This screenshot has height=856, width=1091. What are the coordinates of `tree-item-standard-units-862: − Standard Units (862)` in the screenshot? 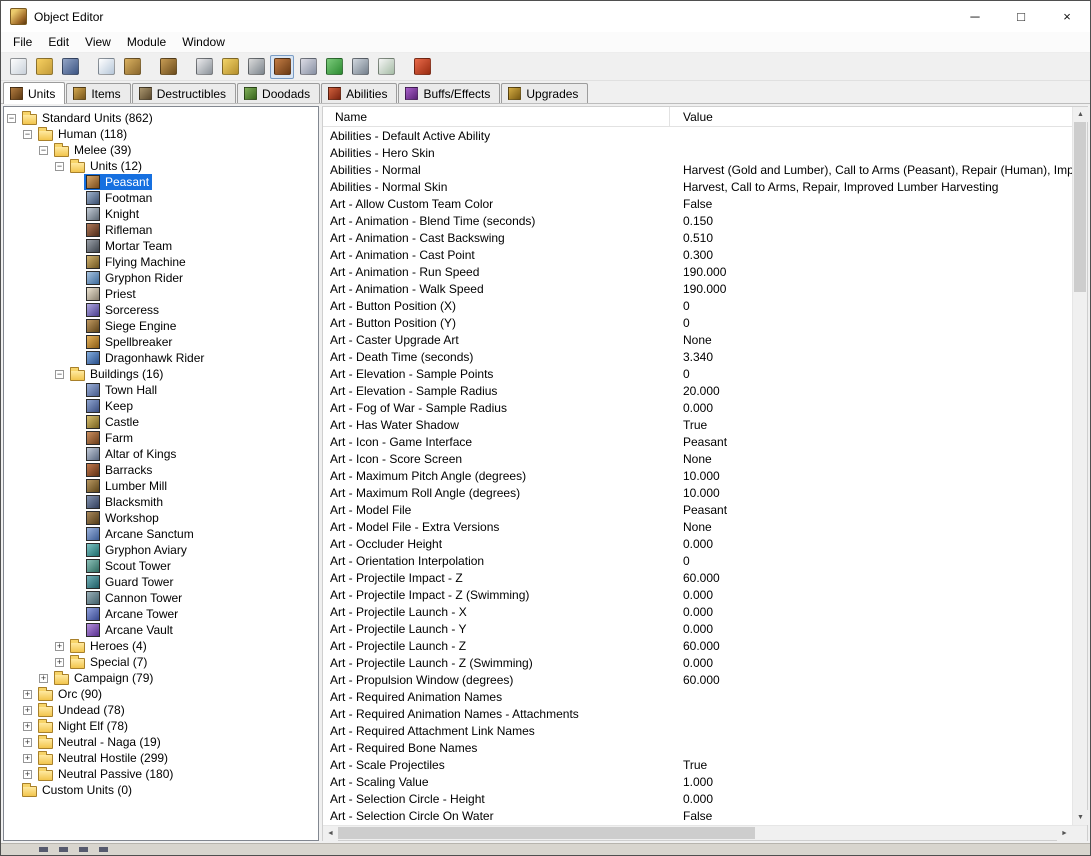 It's located at (161, 118).